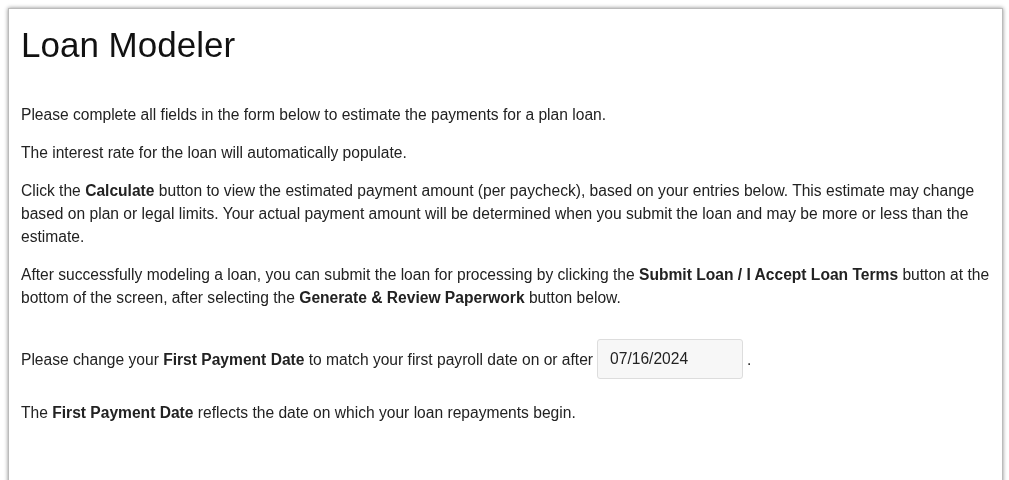 This screenshot has height=480, width=1009. I want to click on instruction-text: Please change your First Payment Date to match your first payroll date on or after, so click(307, 359).